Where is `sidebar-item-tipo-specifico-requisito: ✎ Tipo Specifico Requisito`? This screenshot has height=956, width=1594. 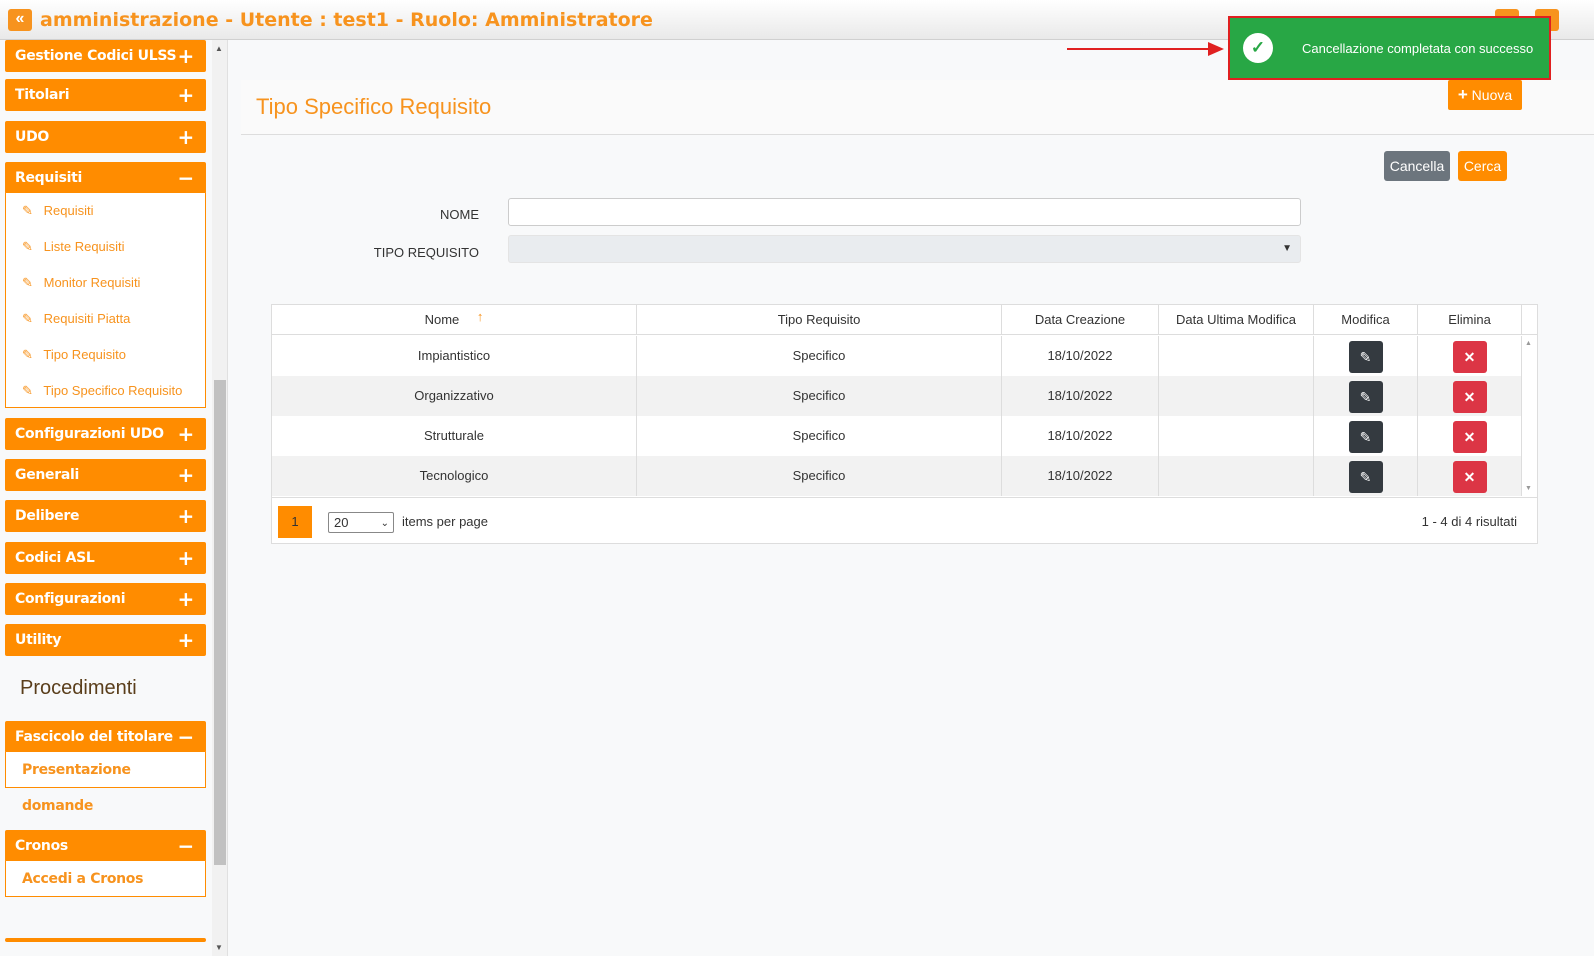 sidebar-item-tipo-specifico-requisito: ✎ Tipo Specifico Requisito is located at coordinates (105, 391).